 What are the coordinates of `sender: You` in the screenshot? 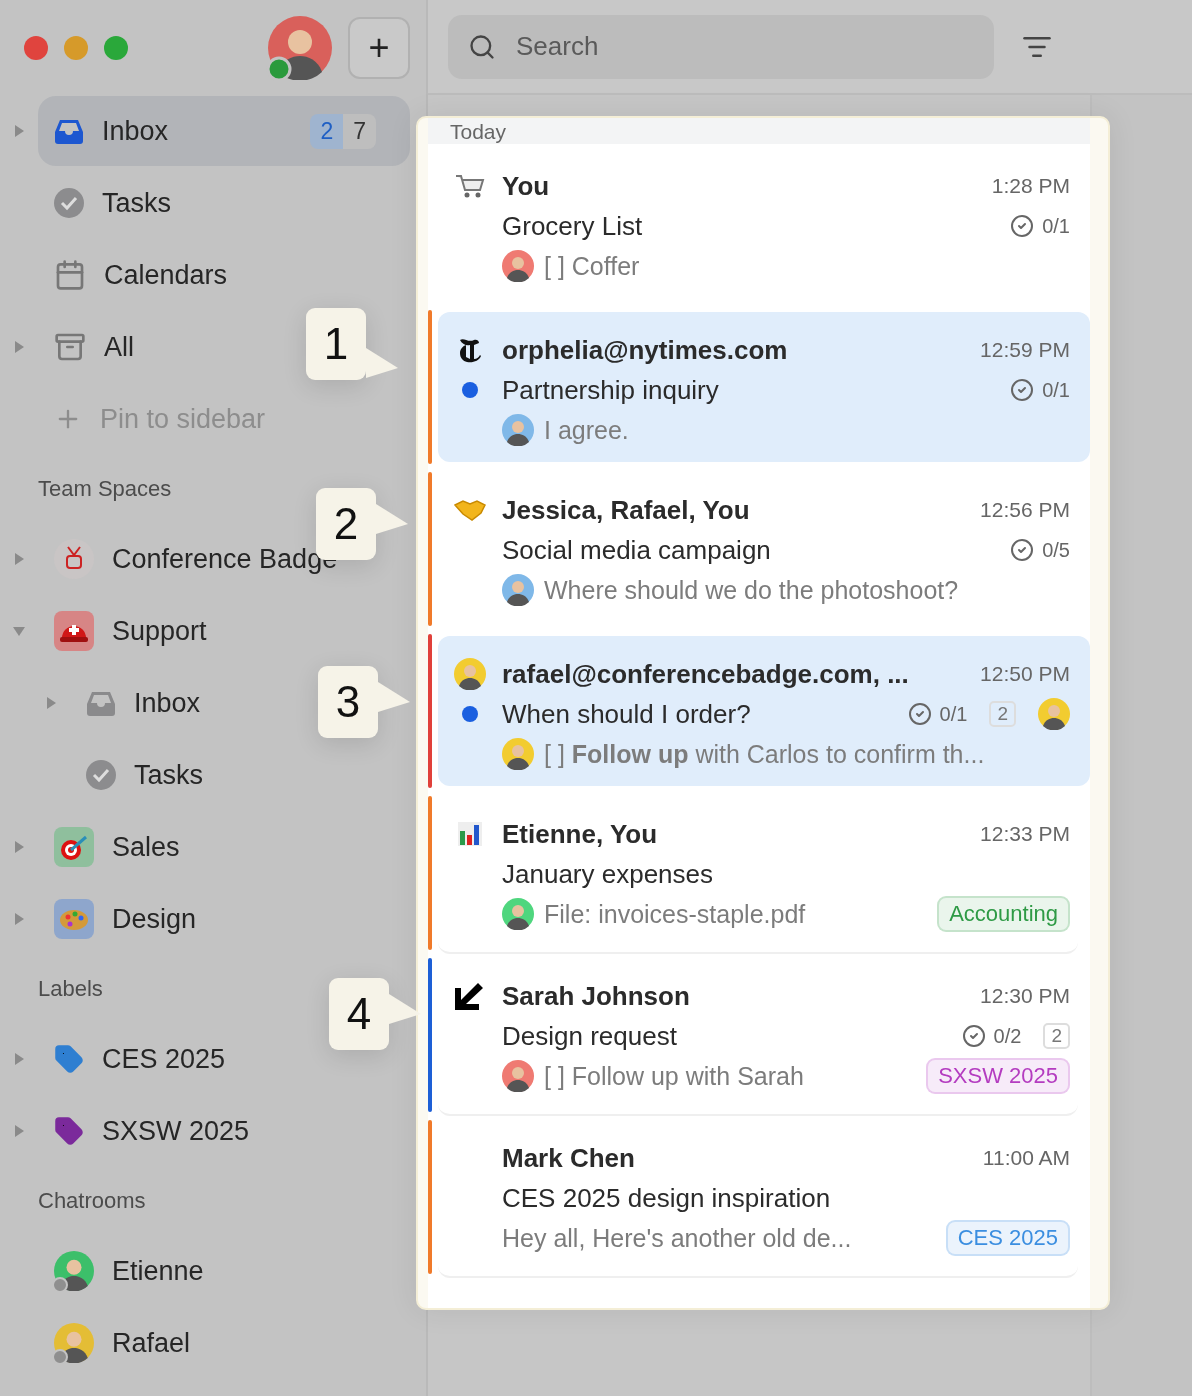 It's located at (526, 186).